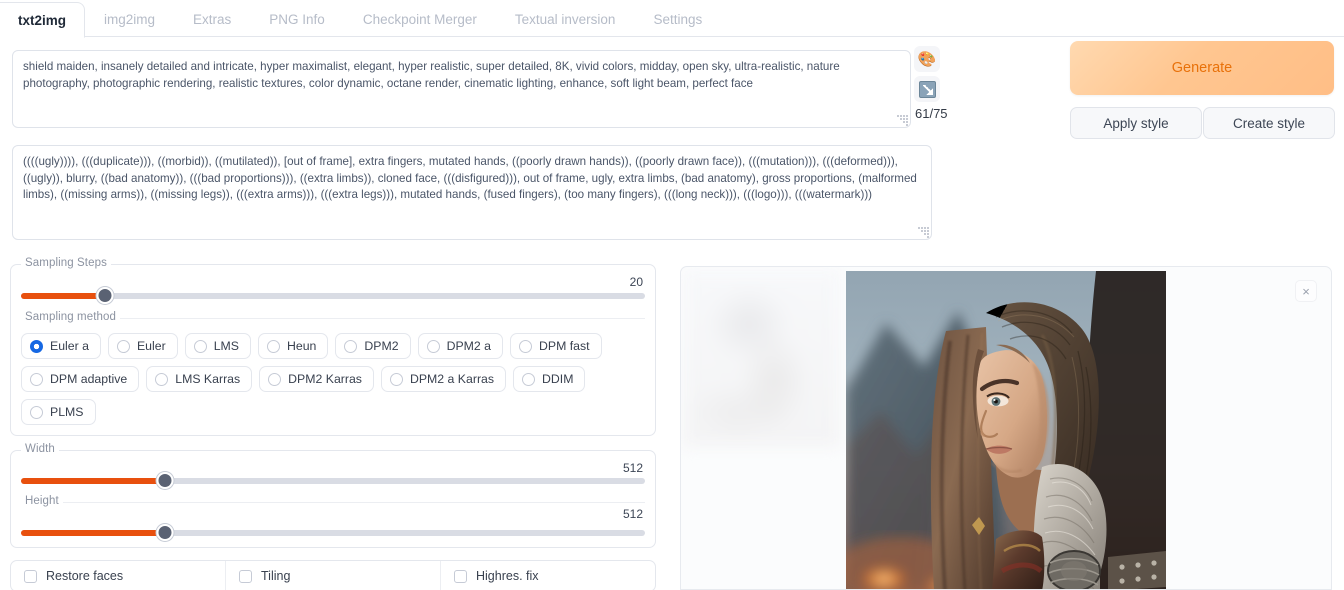 Image resolution: width=1344 pixels, height=590 pixels. I want to click on tab-label: img2img, so click(130, 19).